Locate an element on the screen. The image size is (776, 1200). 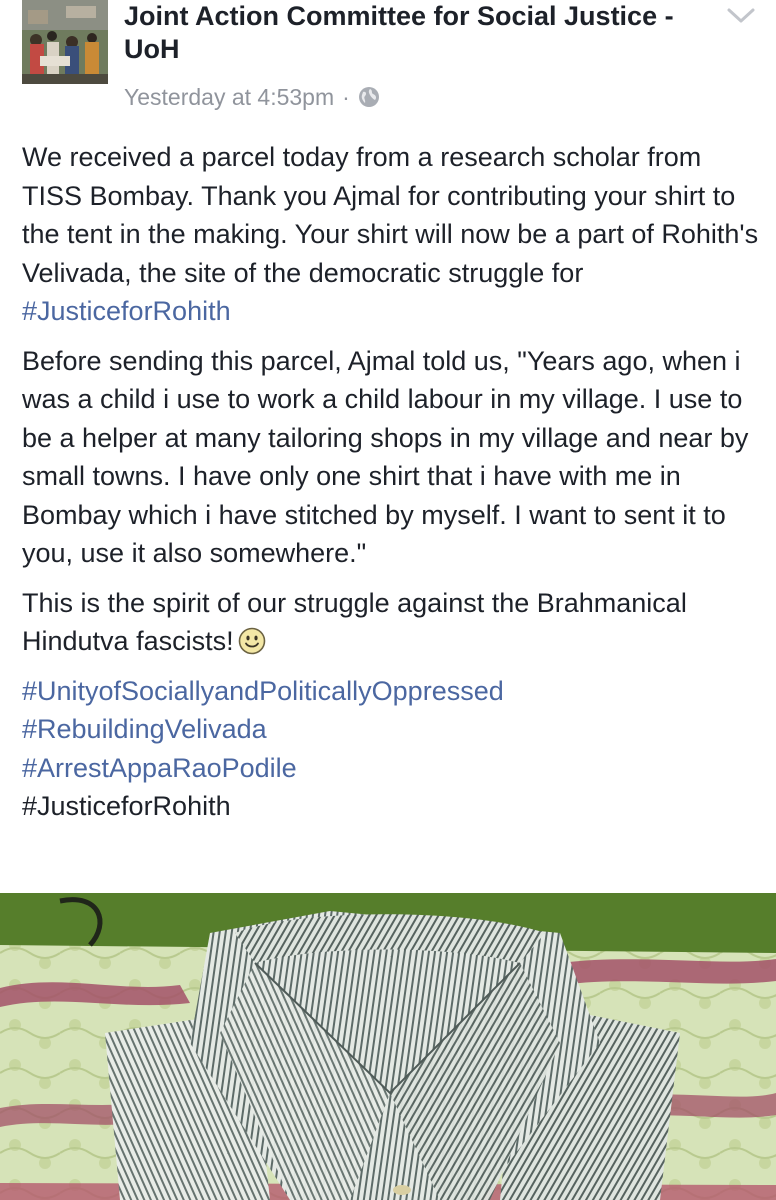
hashtag-link: #UnityofSociallyandPoliticallyOppressed is located at coordinates (392, 691).